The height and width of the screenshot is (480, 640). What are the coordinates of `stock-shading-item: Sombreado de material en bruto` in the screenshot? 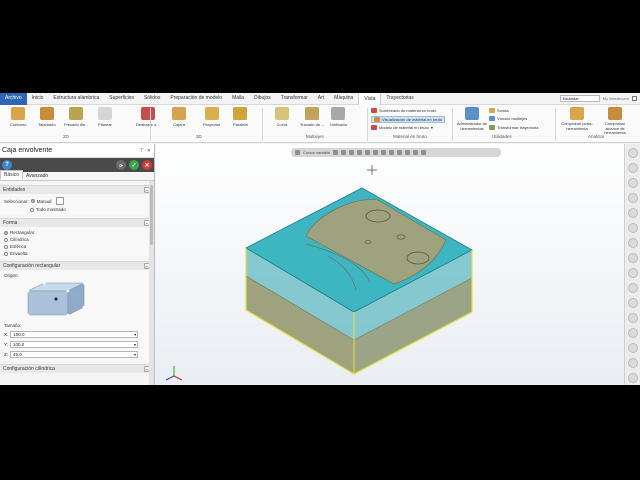 It's located at (403, 110).